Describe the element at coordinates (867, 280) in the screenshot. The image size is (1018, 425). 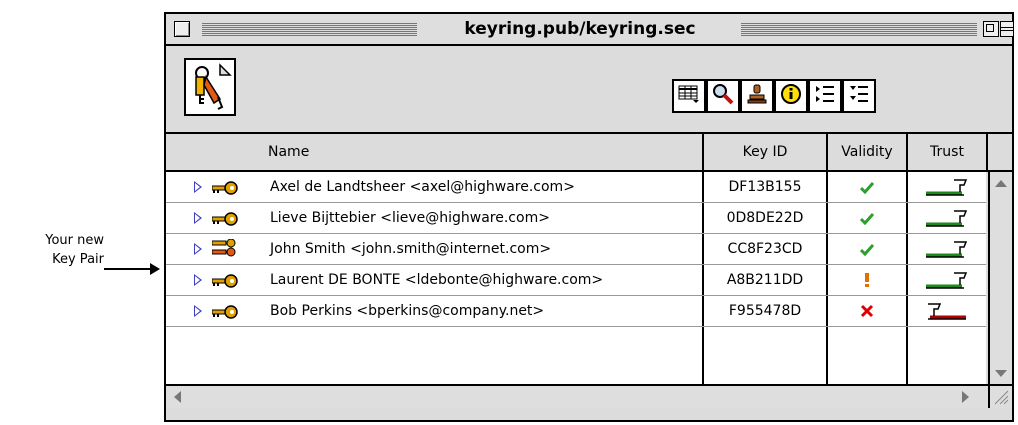
I see `marginal-exclamation-icon` at that location.